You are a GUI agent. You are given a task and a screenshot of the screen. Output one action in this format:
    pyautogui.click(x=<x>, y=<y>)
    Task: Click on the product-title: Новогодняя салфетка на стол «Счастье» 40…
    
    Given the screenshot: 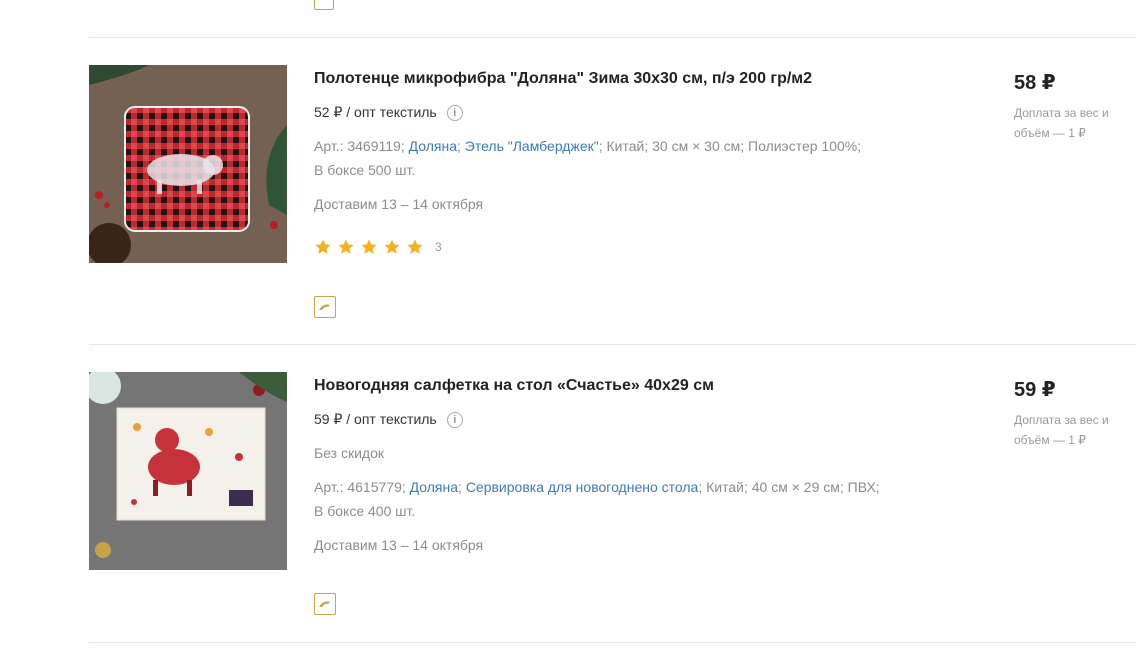 What is the action you would take?
    pyautogui.click(x=514, y=386)
    